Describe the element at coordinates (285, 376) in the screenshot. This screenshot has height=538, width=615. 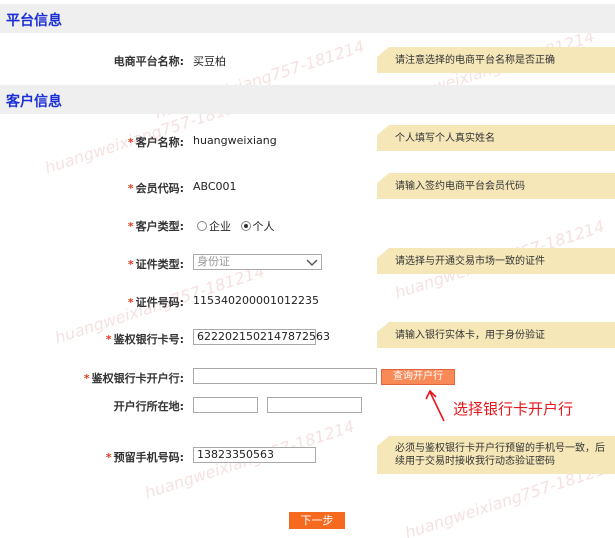
I see `bank-branch-input` at that location.